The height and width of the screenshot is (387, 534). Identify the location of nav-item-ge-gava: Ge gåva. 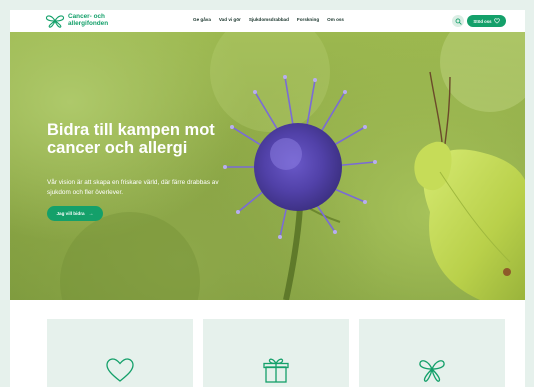
(202, 19).